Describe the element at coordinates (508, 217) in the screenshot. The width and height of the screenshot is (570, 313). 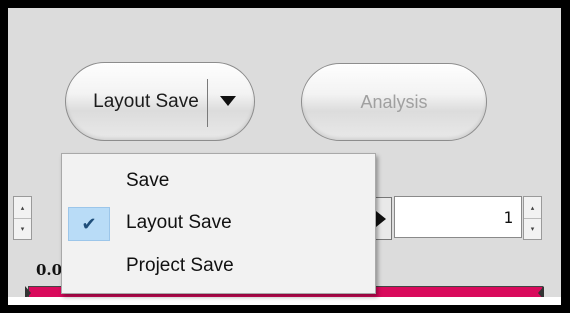
I see `frame-number-value: 1` at that location.